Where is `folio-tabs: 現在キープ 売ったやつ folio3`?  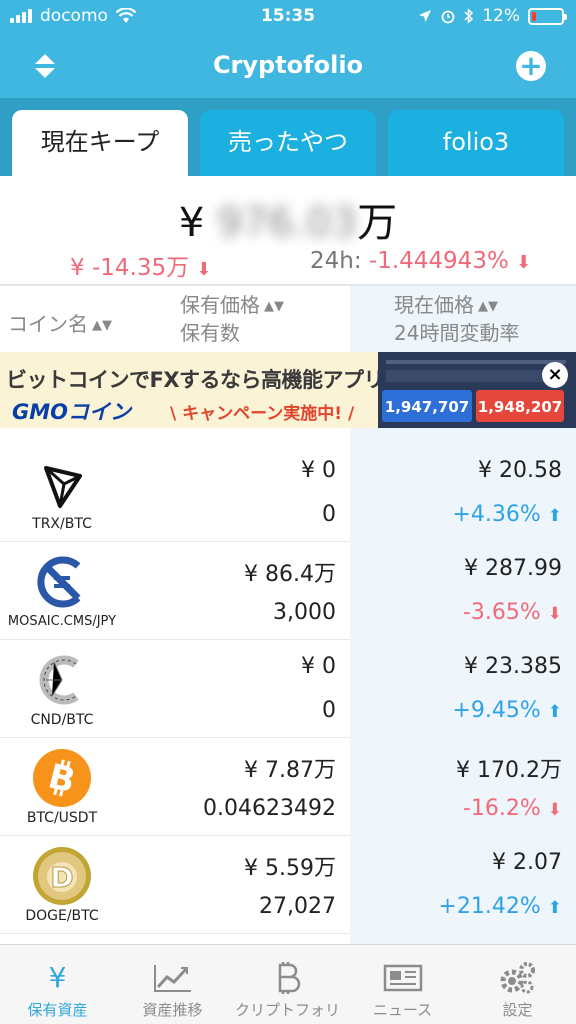 folio-tabs: 現在キープ 売ったやつ folio3 is located at coordinates (288, 137).